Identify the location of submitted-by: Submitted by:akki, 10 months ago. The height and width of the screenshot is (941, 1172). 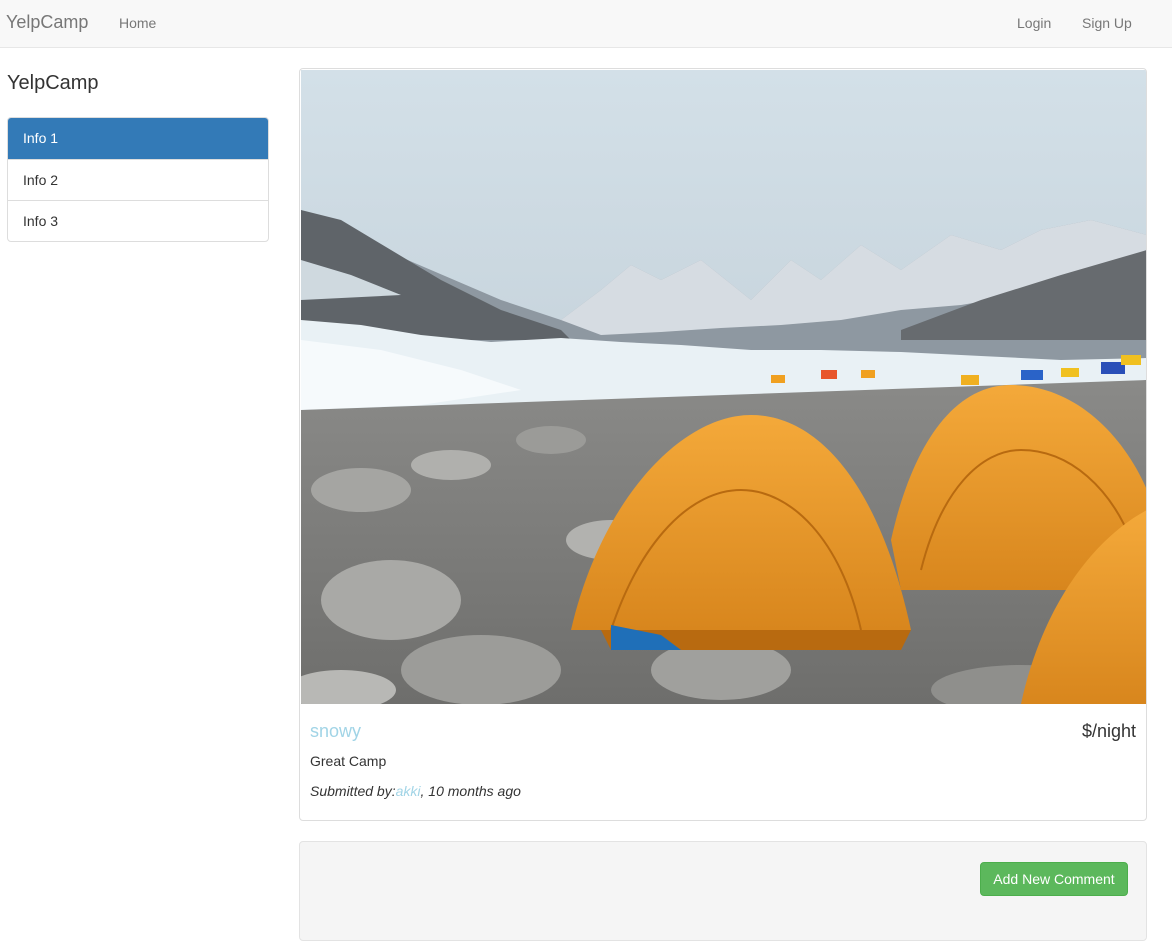
(415, 791).